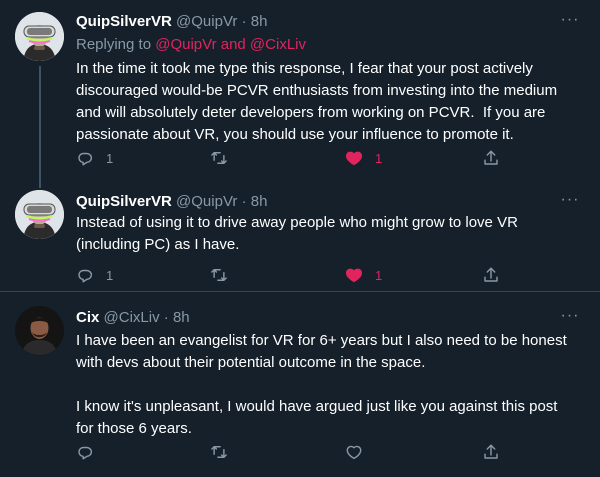 The width and height of the screenshot is (600, 477). I want to click on reply-button, so click(91, 452).